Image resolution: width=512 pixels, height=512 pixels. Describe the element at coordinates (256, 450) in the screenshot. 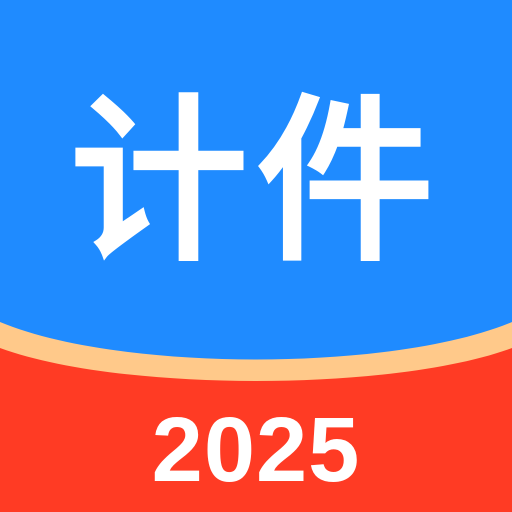

I see `year-label: 2025` at that location.